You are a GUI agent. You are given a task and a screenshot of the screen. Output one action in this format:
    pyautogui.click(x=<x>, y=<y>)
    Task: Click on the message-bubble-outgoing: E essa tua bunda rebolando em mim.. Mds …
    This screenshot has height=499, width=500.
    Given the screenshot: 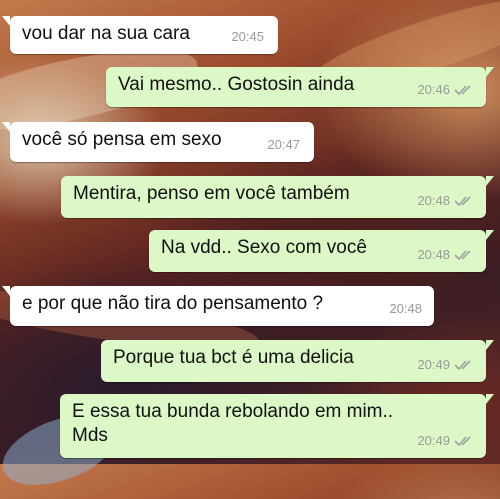 What is the action you would take?
    pyautogui.click(x=277, y=426)
    